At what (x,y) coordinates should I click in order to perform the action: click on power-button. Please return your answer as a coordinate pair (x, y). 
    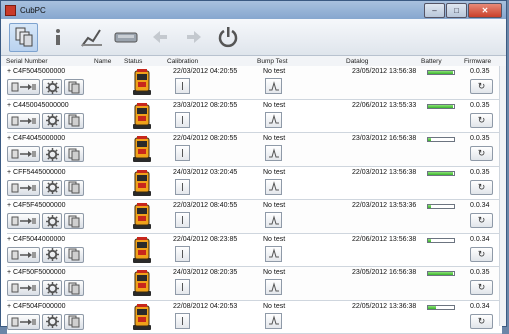
    Looking at the image, I should click on (227, 37).